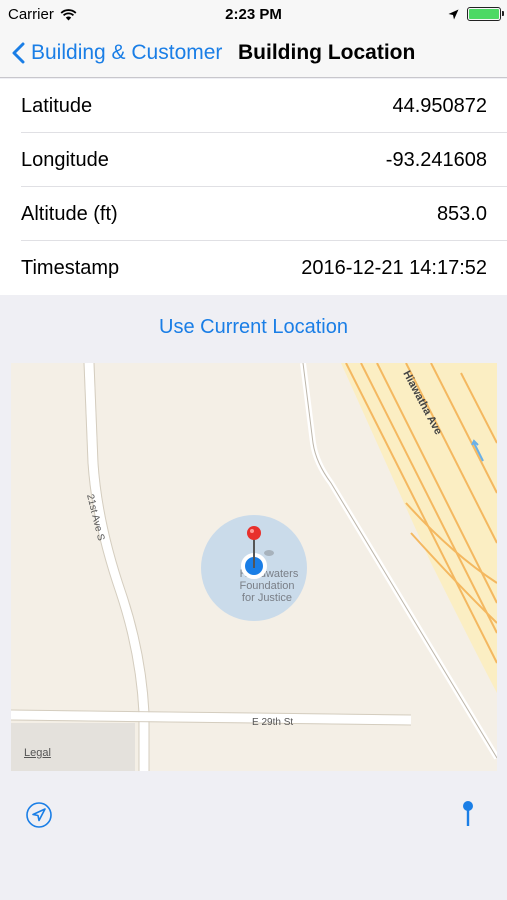 Image resolution: width=507 pixels, height=900 pixels. I want to click on avenue-road, so click(116, 567).